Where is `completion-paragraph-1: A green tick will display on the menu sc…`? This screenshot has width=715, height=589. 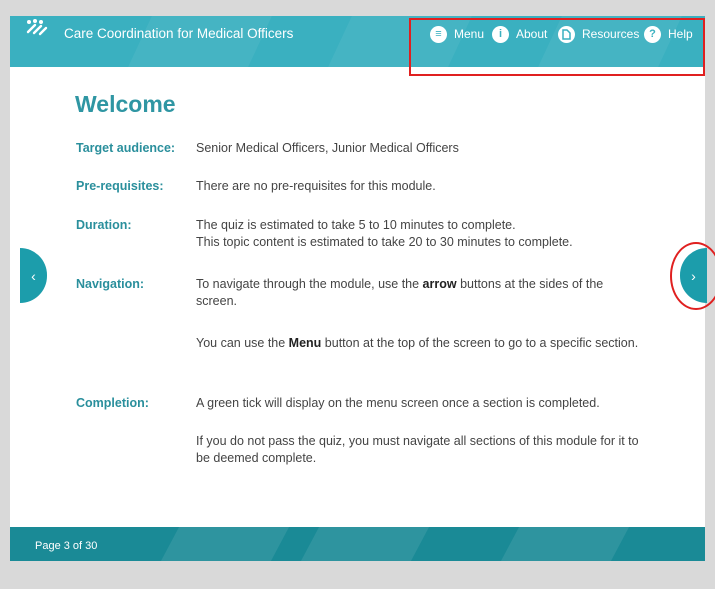 completion-paragraph-1: A green tick will display on the menu sc… is located at coordinates (398, 403).